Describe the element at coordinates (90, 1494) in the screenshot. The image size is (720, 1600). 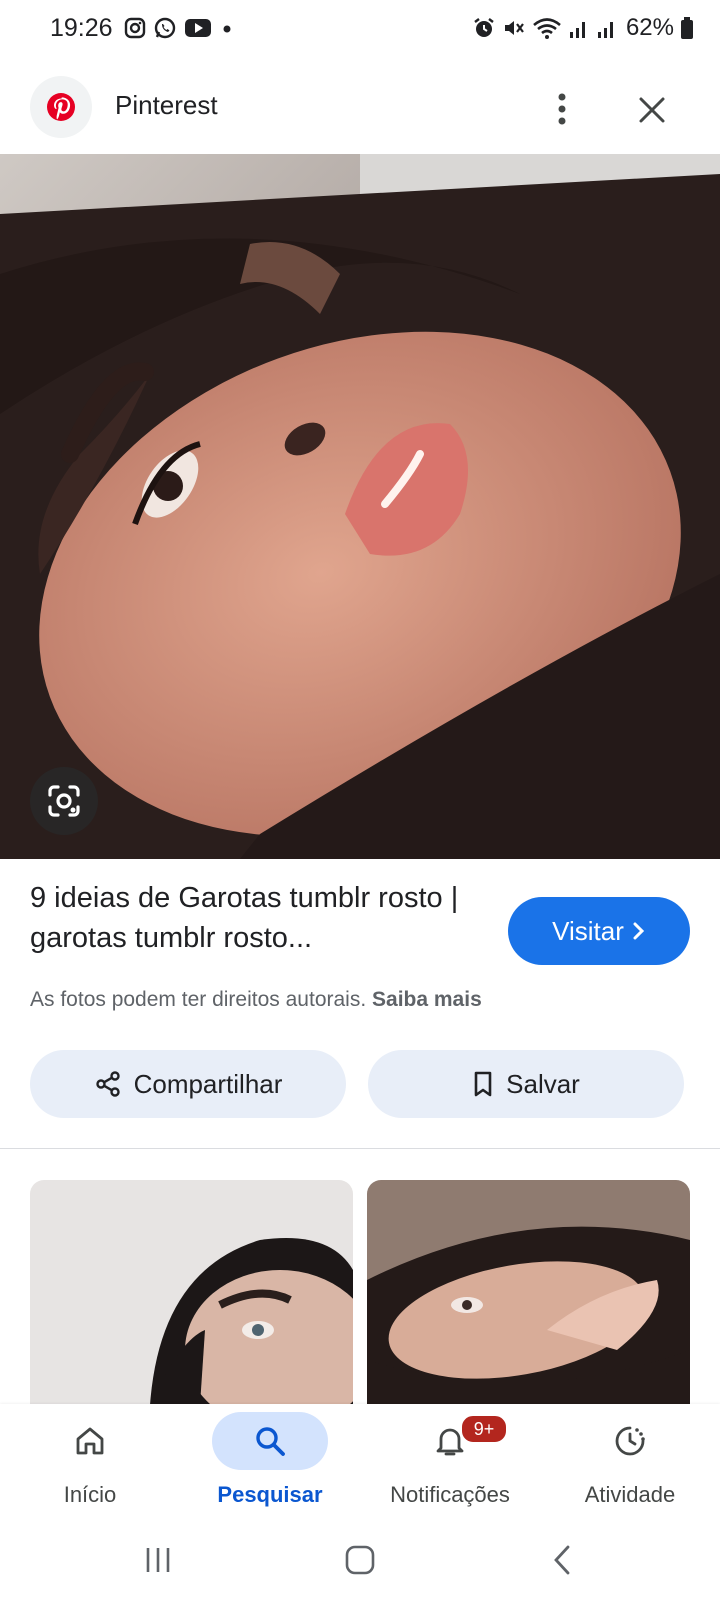
I see `nav-label: Início` at that location.